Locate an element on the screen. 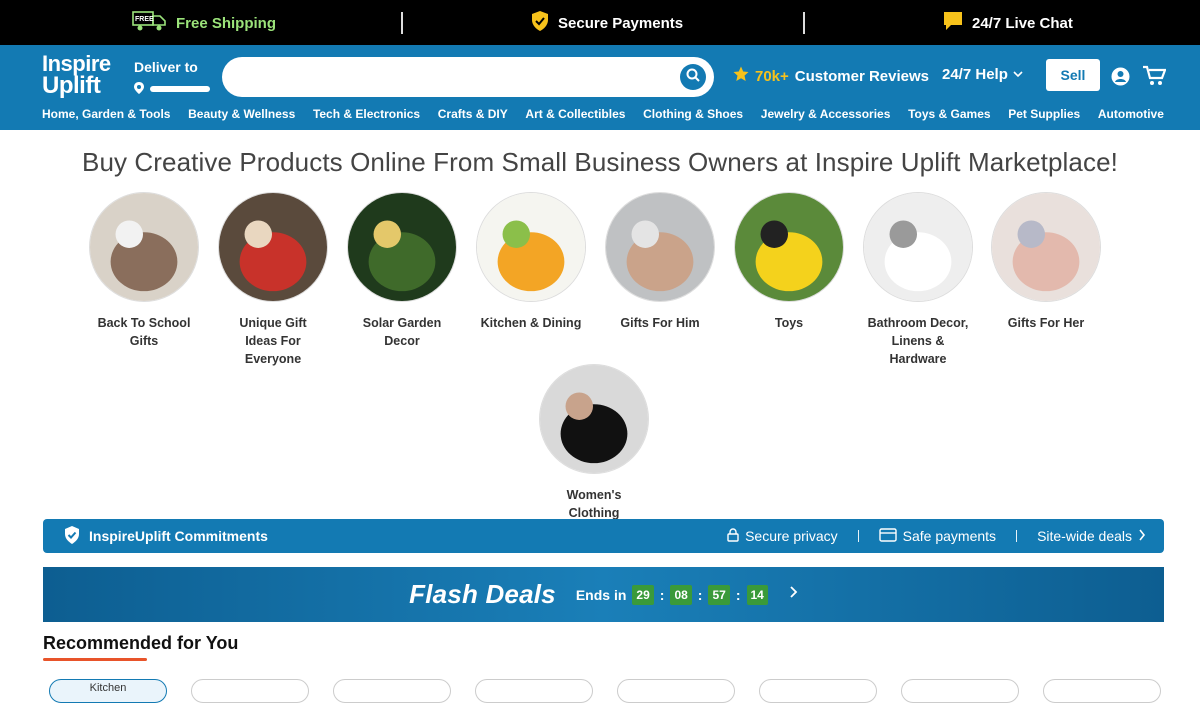 The width and height of the screenshot is (1200, 703). category-link: Toys & Games is located at coordinates (949, 114).